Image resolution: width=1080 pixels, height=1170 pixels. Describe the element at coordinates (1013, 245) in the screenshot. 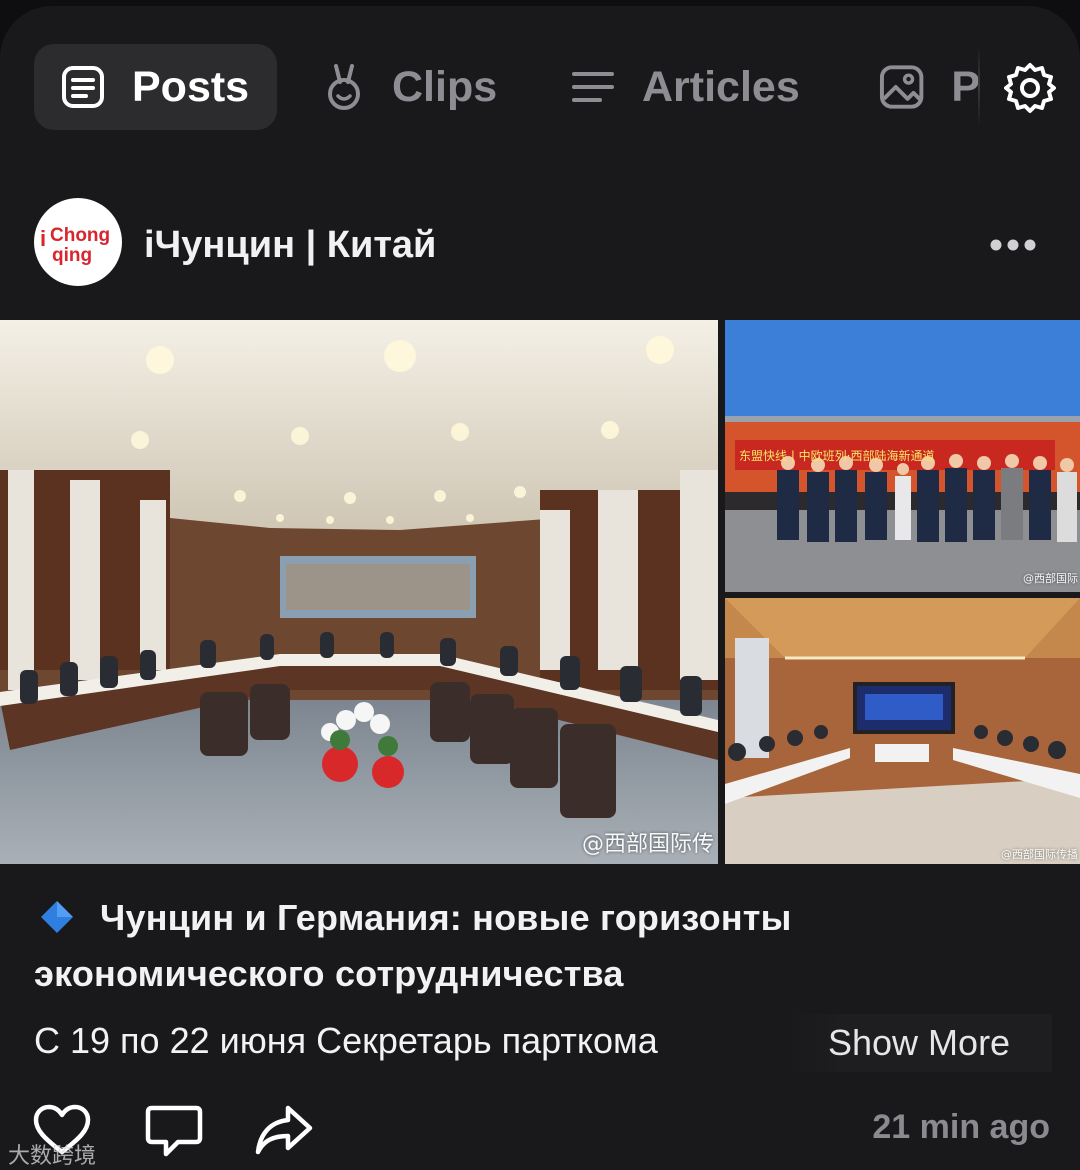

I see `ellipsis-icon` at that location.